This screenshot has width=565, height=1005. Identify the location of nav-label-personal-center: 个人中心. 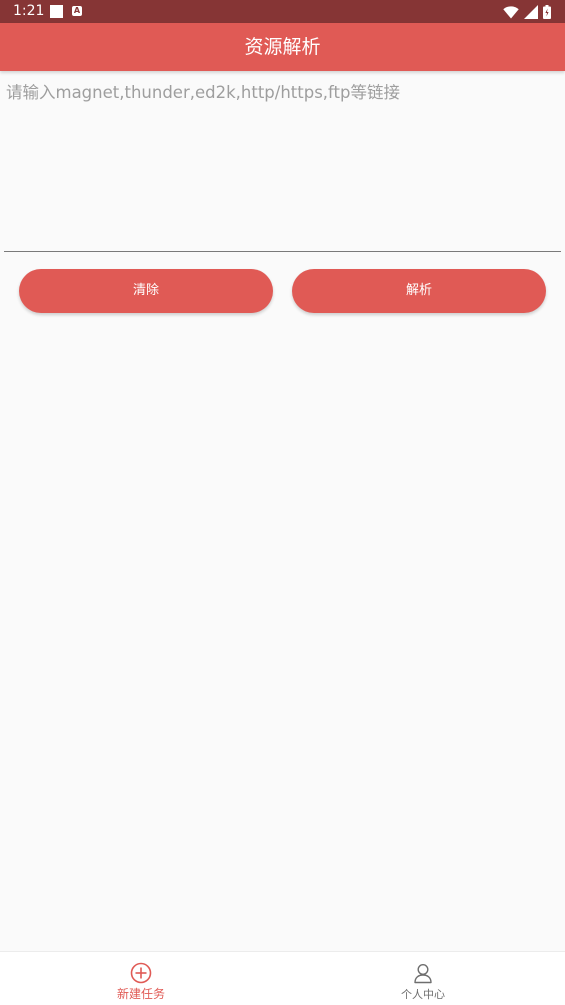
(423, 994).